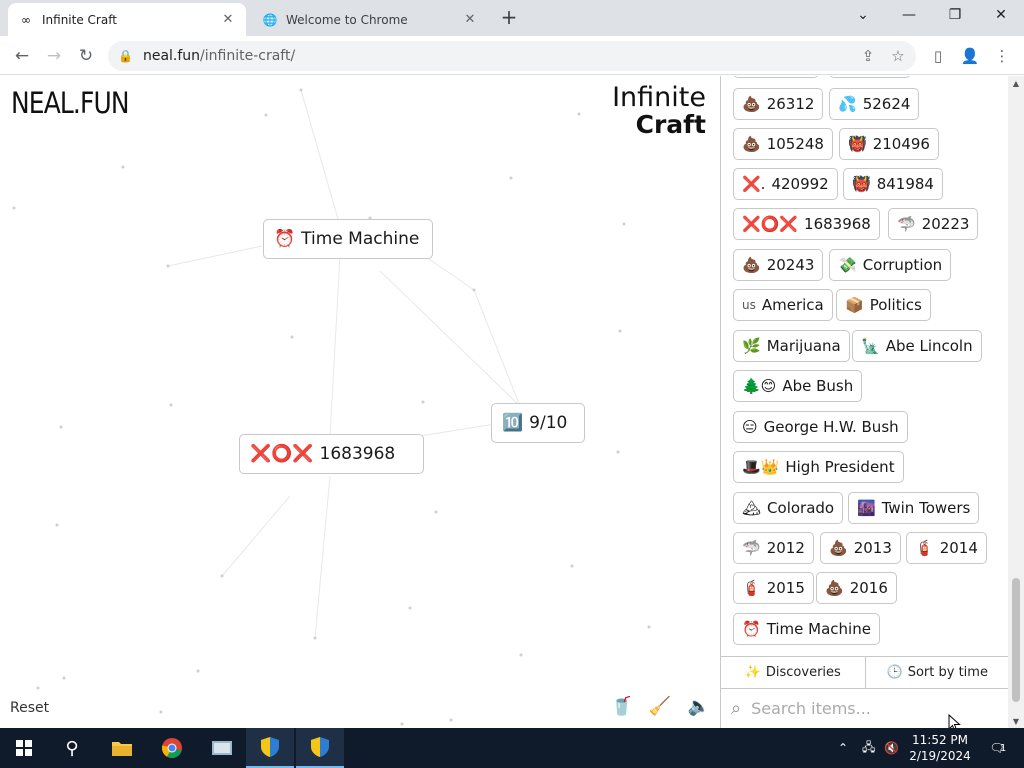  I want to click on list-item: 🗽 Abe Lincoln, so click(917, 346).